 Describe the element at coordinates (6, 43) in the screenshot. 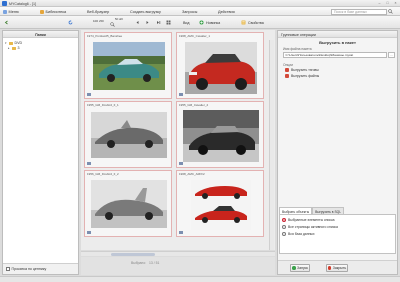

I see `collapse-icon: ▾` at that location.